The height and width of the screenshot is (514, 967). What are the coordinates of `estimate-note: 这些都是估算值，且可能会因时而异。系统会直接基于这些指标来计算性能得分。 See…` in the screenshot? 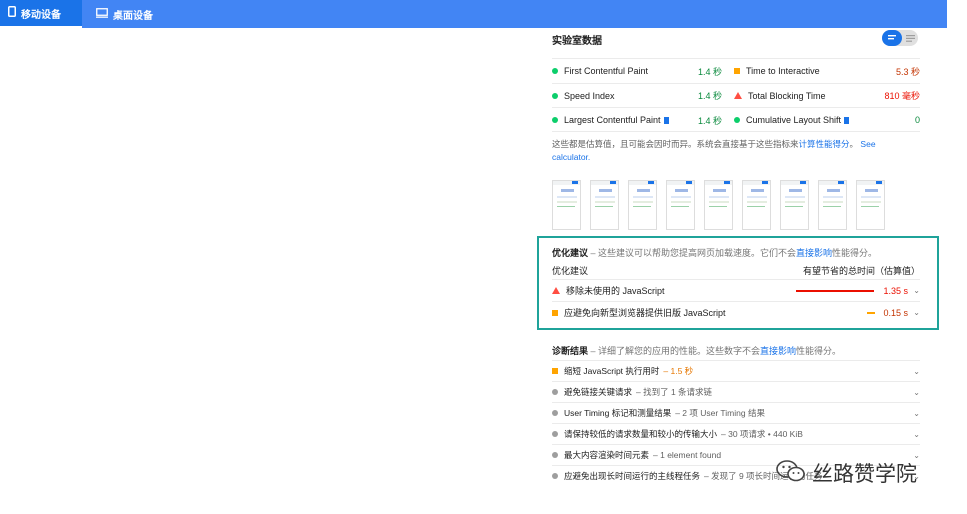 It's located at (732, 151).